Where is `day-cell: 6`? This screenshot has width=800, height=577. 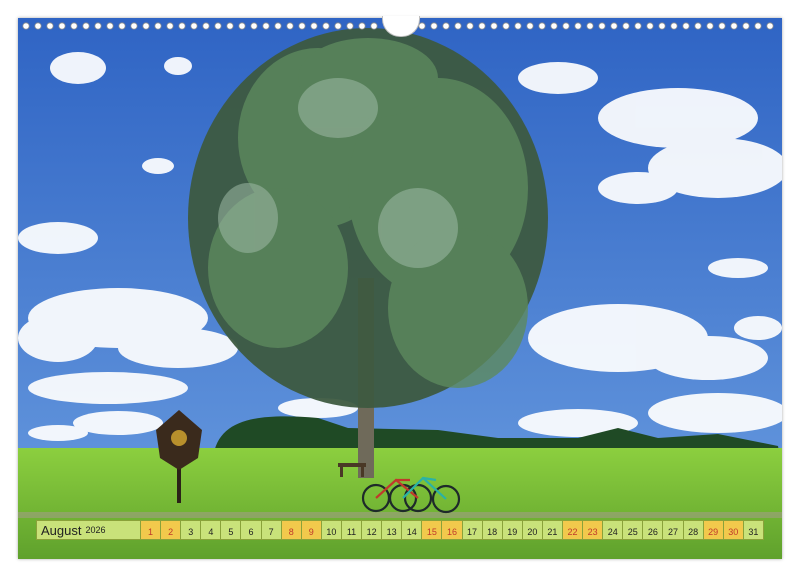
day-cell: 6 is located at coordinates (251, 530).